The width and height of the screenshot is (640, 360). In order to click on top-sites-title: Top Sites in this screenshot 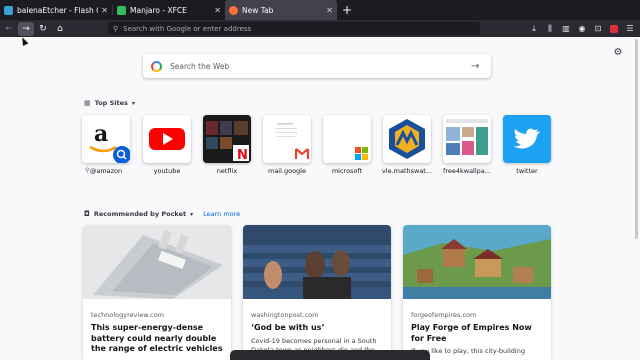, I will do `click(111, 103)`.